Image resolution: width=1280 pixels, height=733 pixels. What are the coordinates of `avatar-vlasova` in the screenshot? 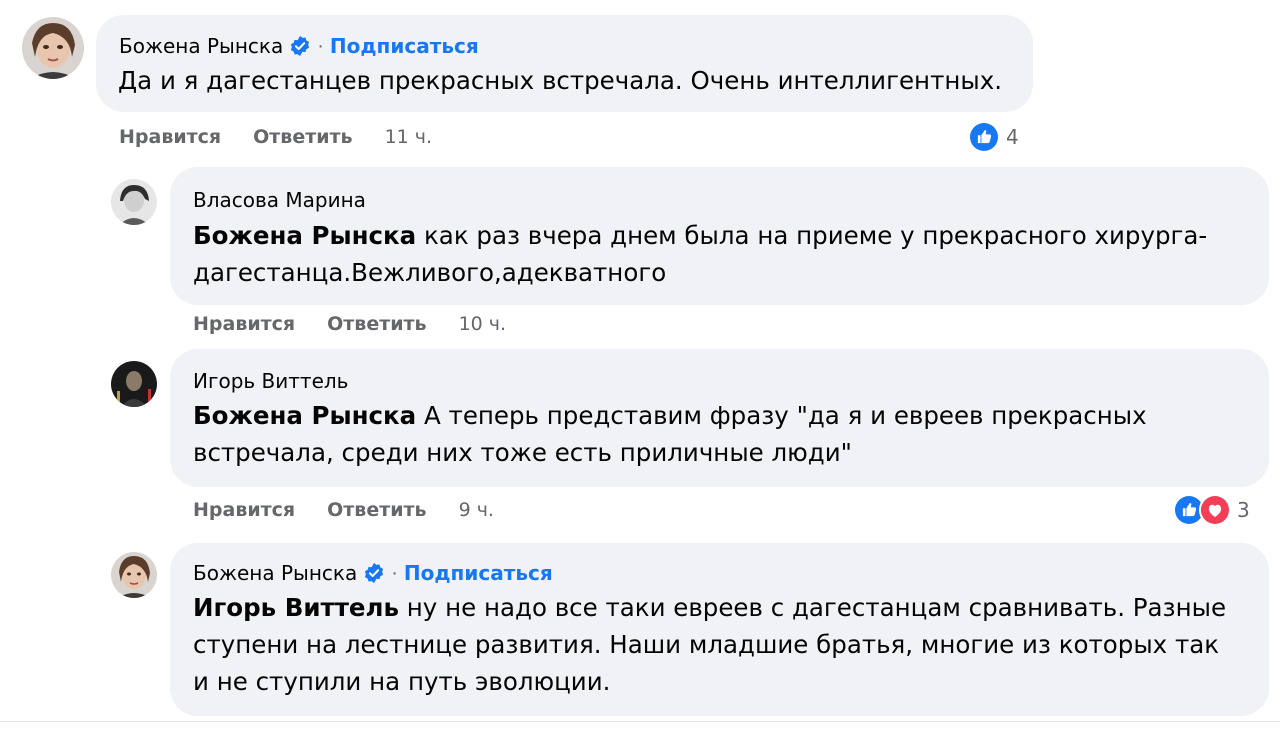 It's located at (134, 202).